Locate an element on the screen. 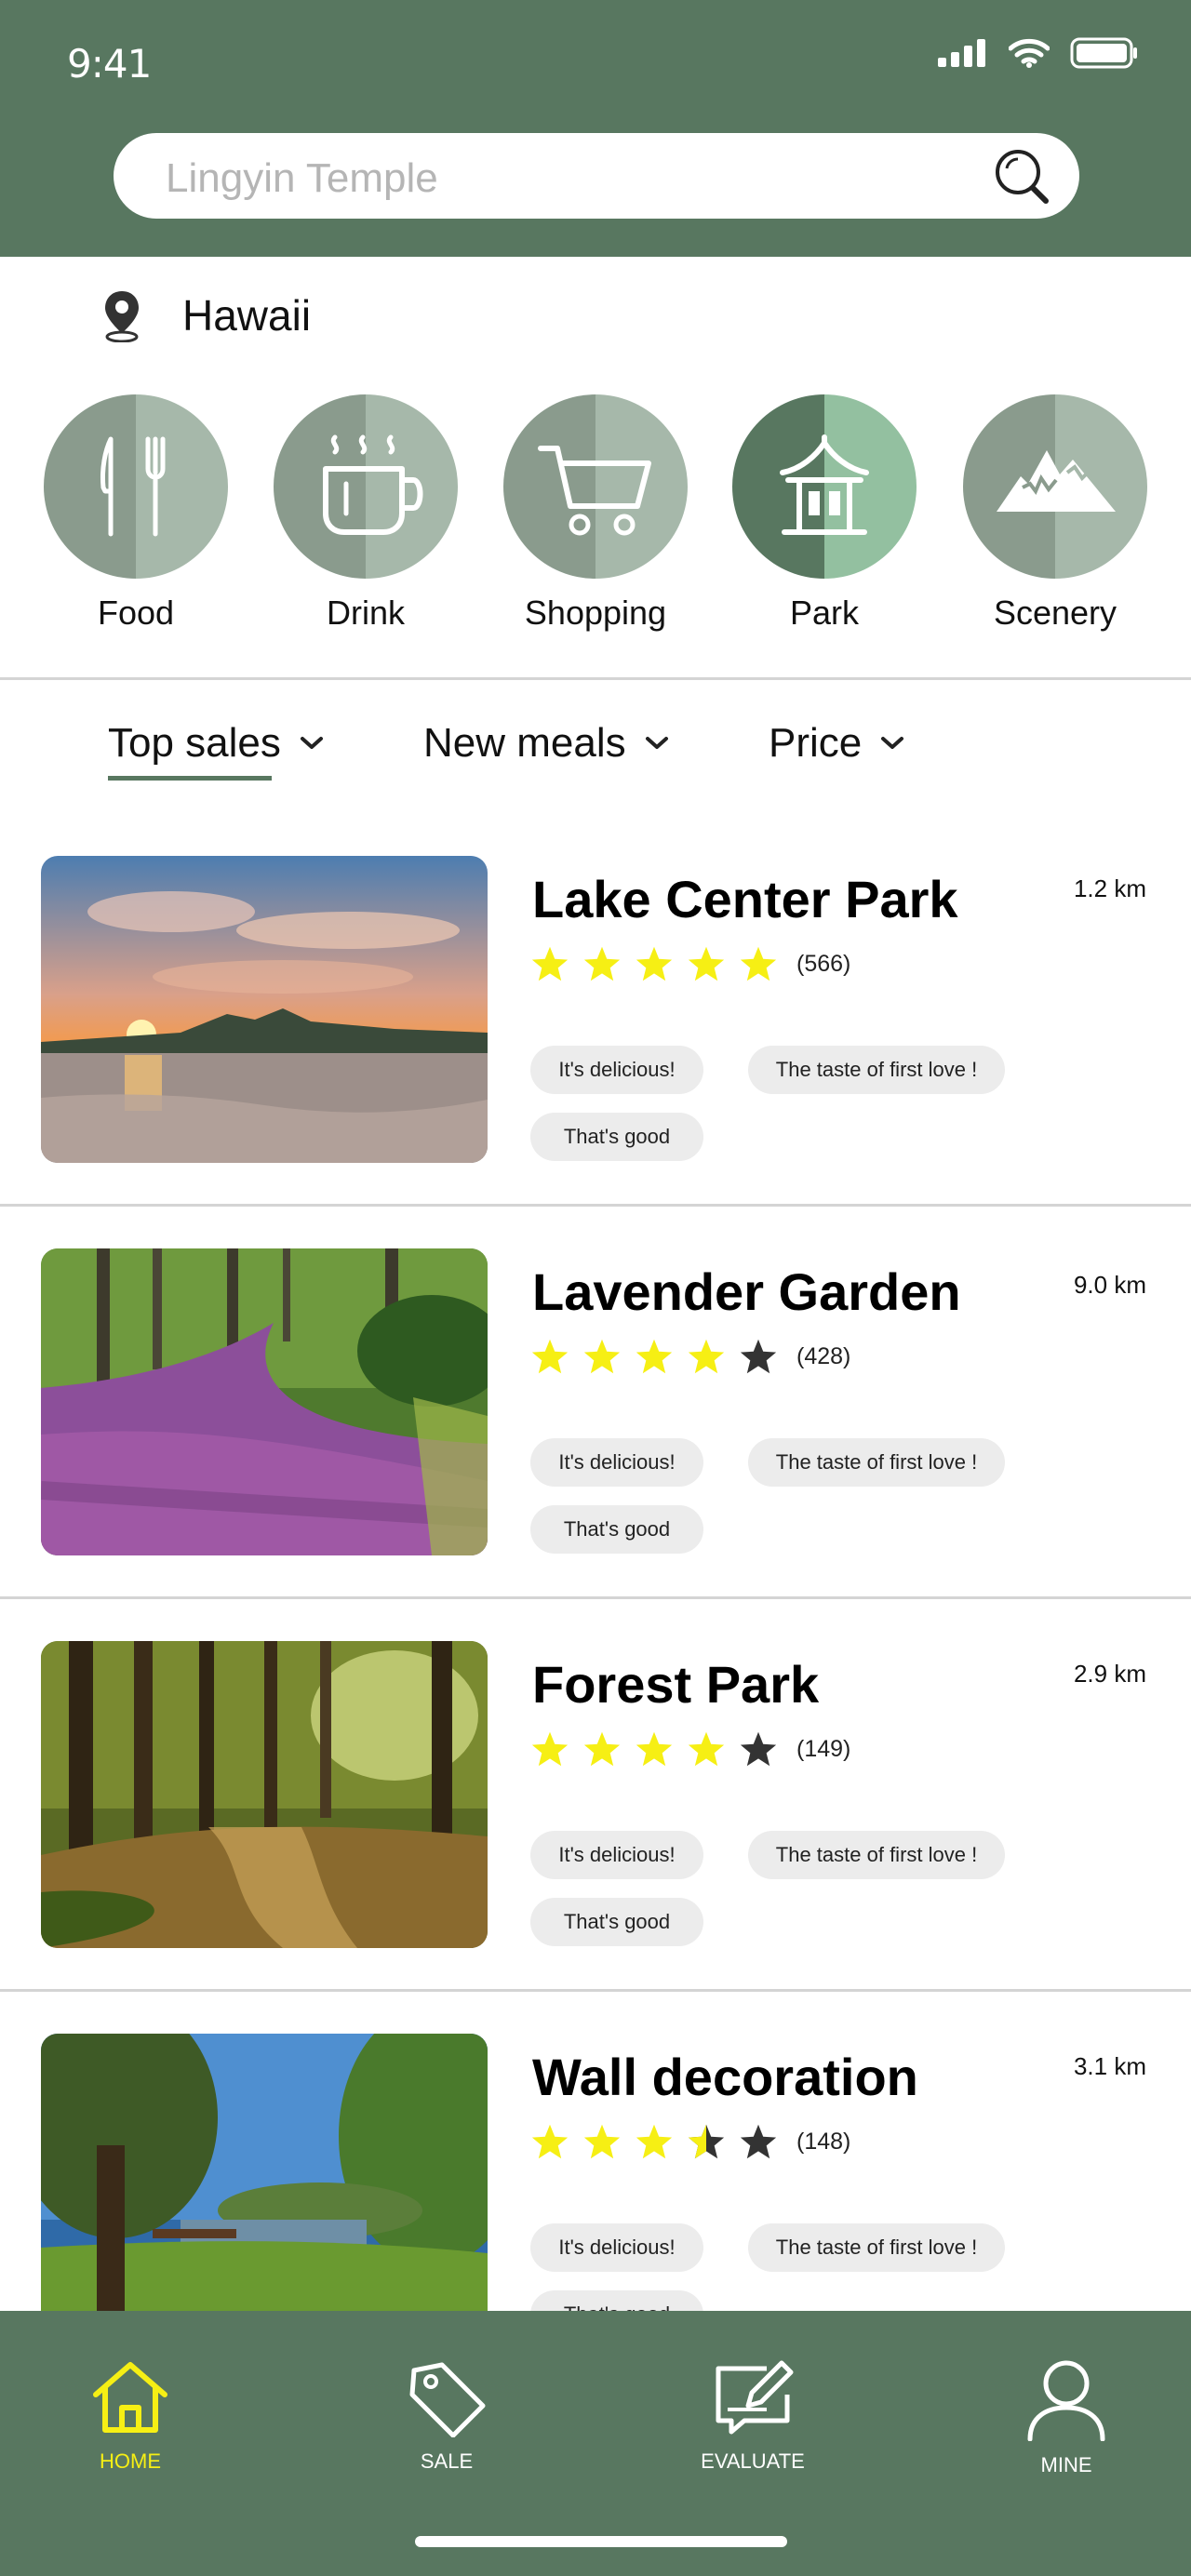 The width and height of the screenshot is (1191, 2576). place-title: Lavender Garden is located at coordinates (746, 1291).